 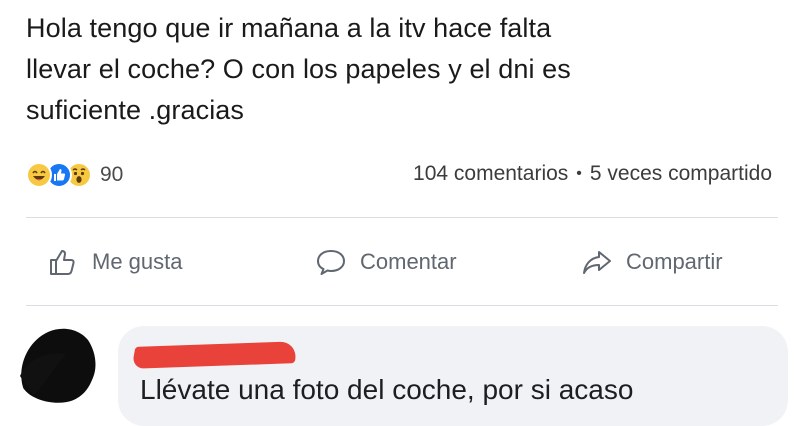 What do you see at coordinates (387, 389) in the screenshot?
I see `comment-text: Llévate una foto del coche, por si acaso` at bounding box center [387, 389].